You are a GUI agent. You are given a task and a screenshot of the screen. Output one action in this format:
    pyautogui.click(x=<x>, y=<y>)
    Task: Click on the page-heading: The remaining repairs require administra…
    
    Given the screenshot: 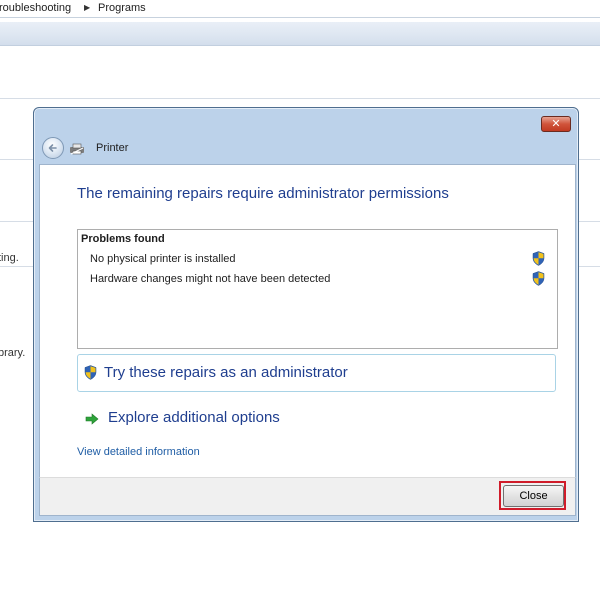 What is the action you would take?
    pyautogui.click(x=263, y=193)
    